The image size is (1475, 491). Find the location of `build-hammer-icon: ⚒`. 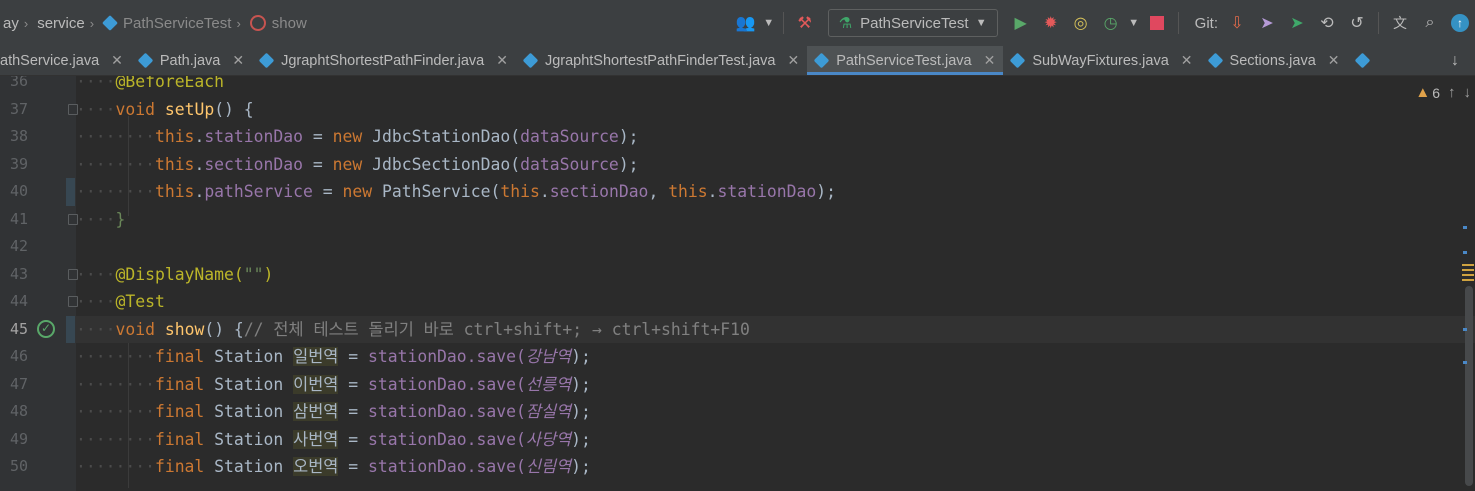

build-hammer-icon: ⚒ is located at coordinates (805, 23).